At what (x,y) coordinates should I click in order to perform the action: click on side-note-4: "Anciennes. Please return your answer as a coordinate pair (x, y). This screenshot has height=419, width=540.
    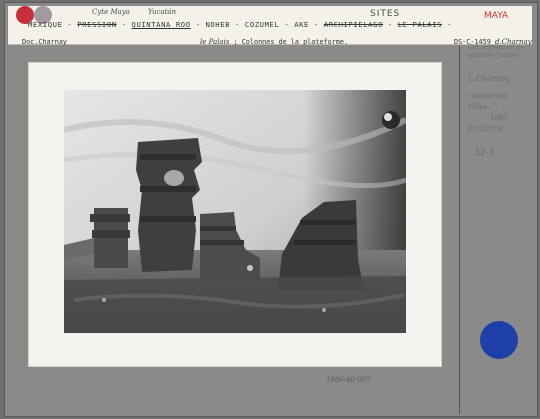
    Looking at the image, I should click on (488, 96).